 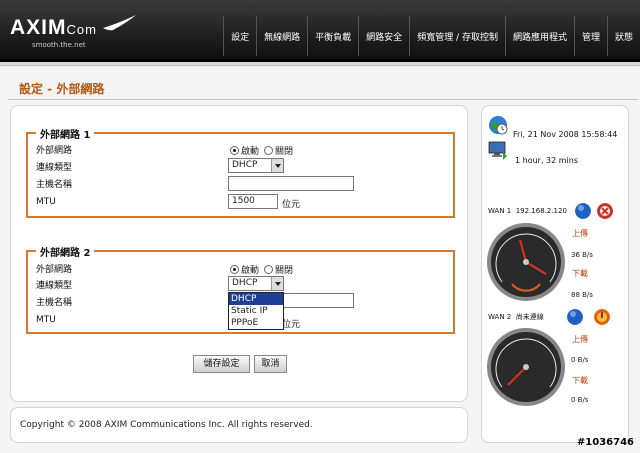 What do you see at coordinates (284, 271) in the screenshot?
I see `wan2-disable-radio-label: 關閉` at bounding box center [284, 271].